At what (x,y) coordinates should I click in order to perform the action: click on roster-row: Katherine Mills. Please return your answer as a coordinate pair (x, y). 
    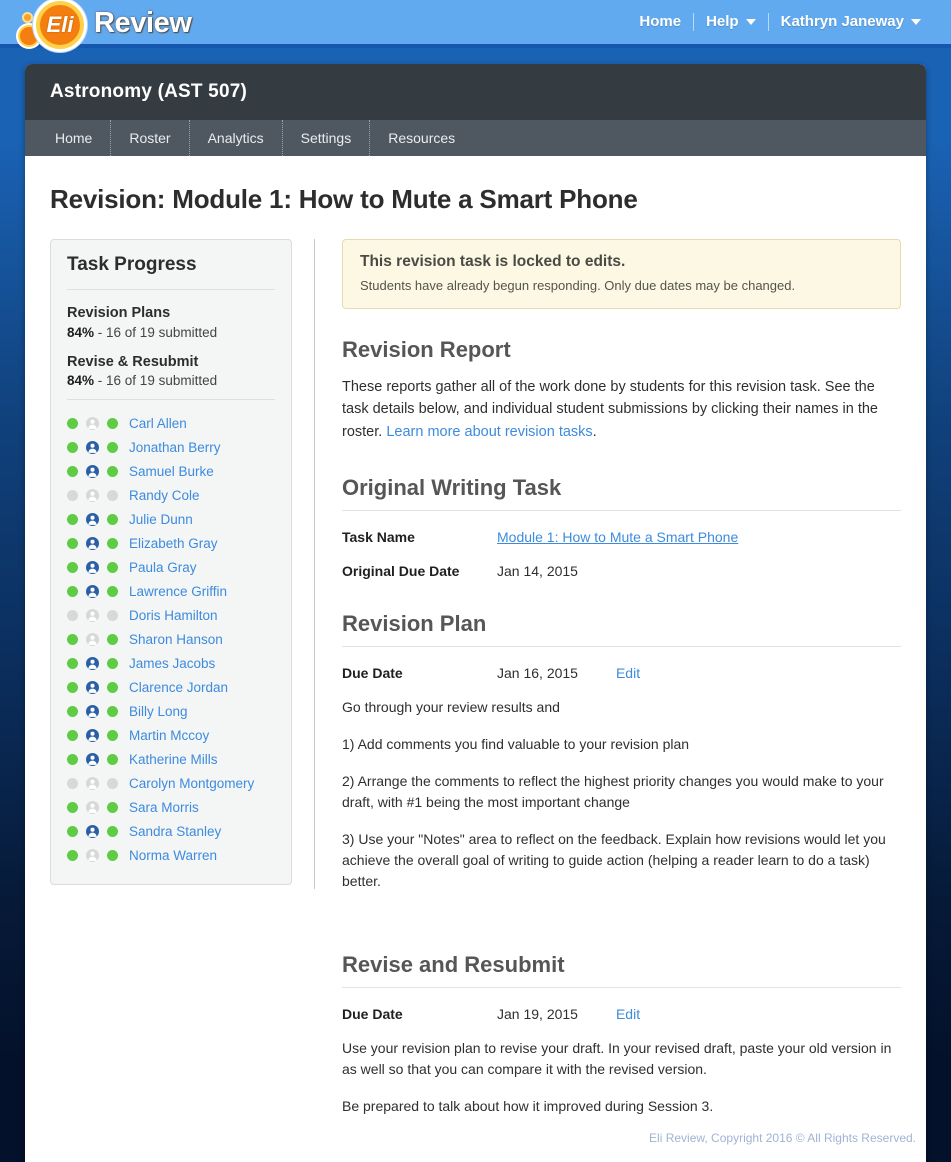
    Looking at the image, I should click on (171, 760).